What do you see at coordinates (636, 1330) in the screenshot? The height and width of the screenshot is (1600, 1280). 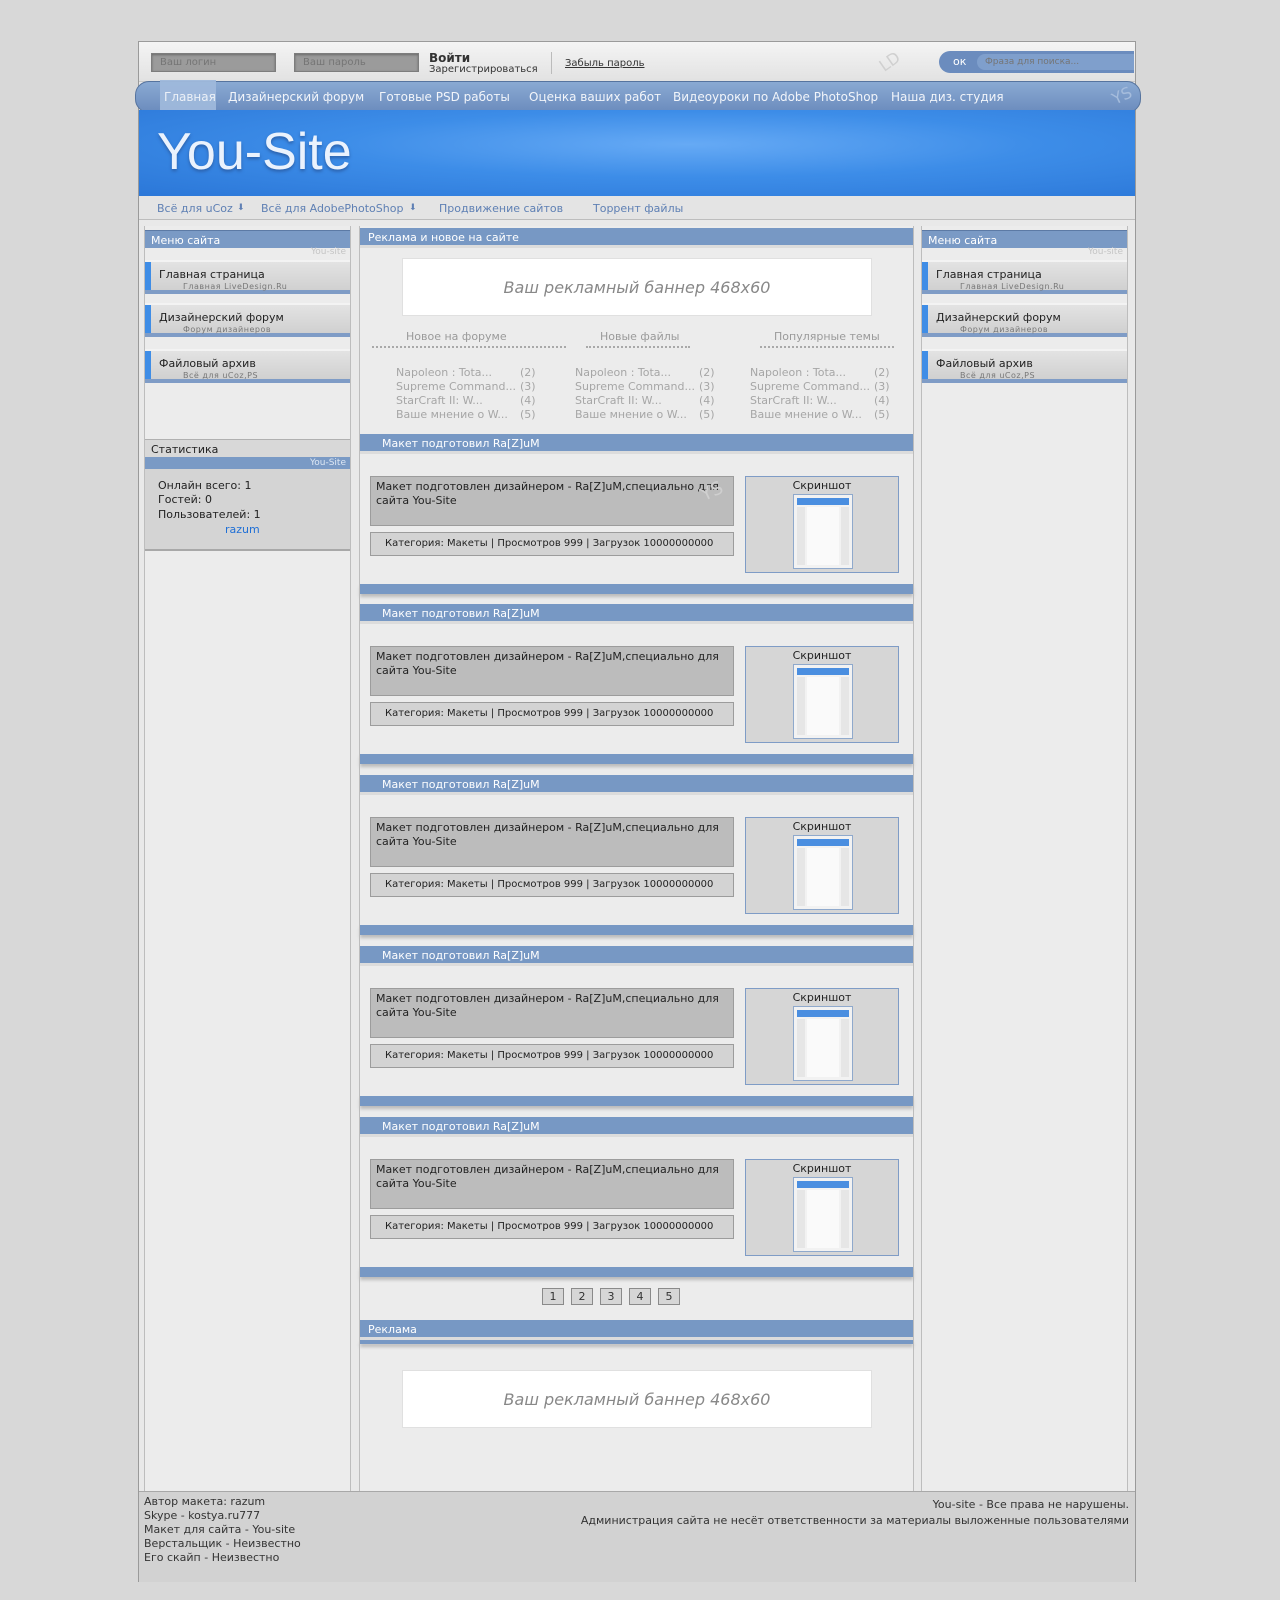 I see `ad-block-title: Реклама` at bounding box center [636, 1330].